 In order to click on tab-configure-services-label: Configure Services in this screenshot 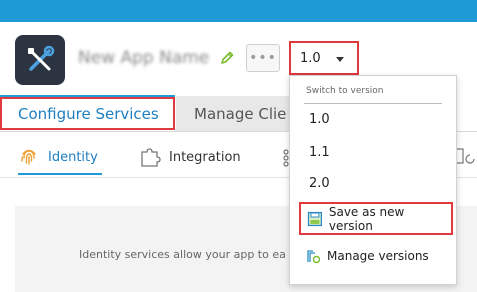, I will do `click(88, 113)`.